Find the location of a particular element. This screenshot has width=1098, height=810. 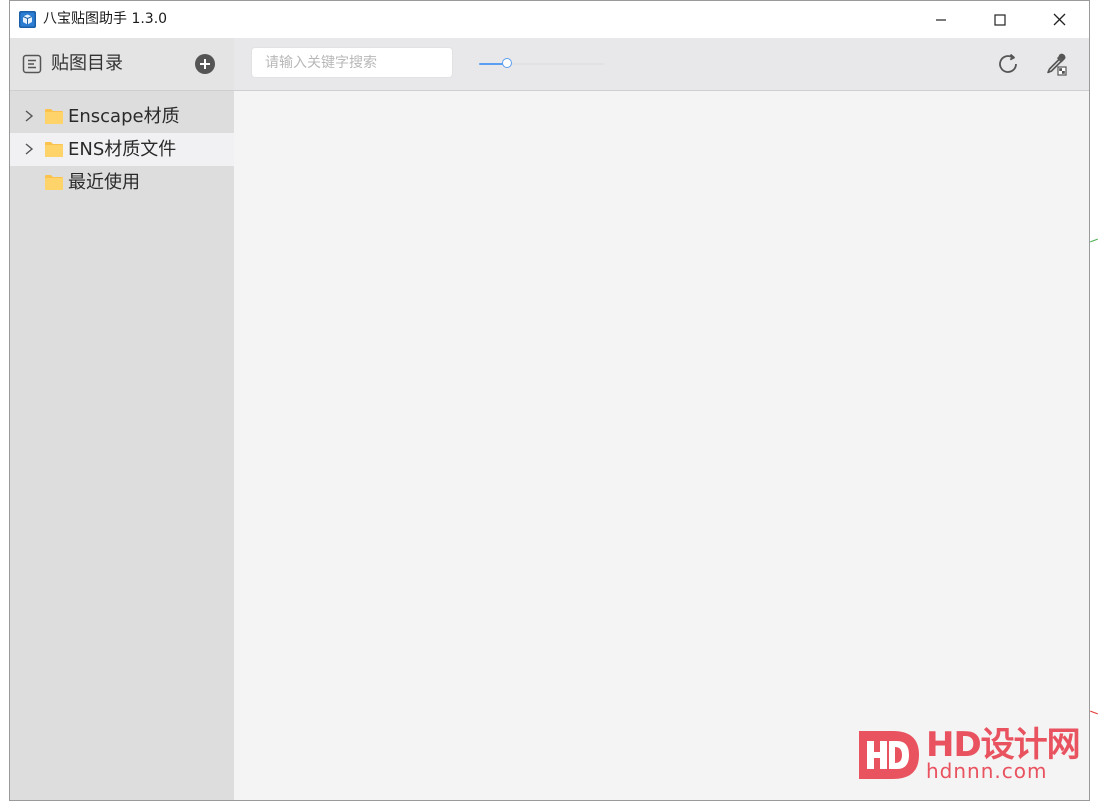

sidebar-header: 贴图目录 is located at coordinates (122, 64).